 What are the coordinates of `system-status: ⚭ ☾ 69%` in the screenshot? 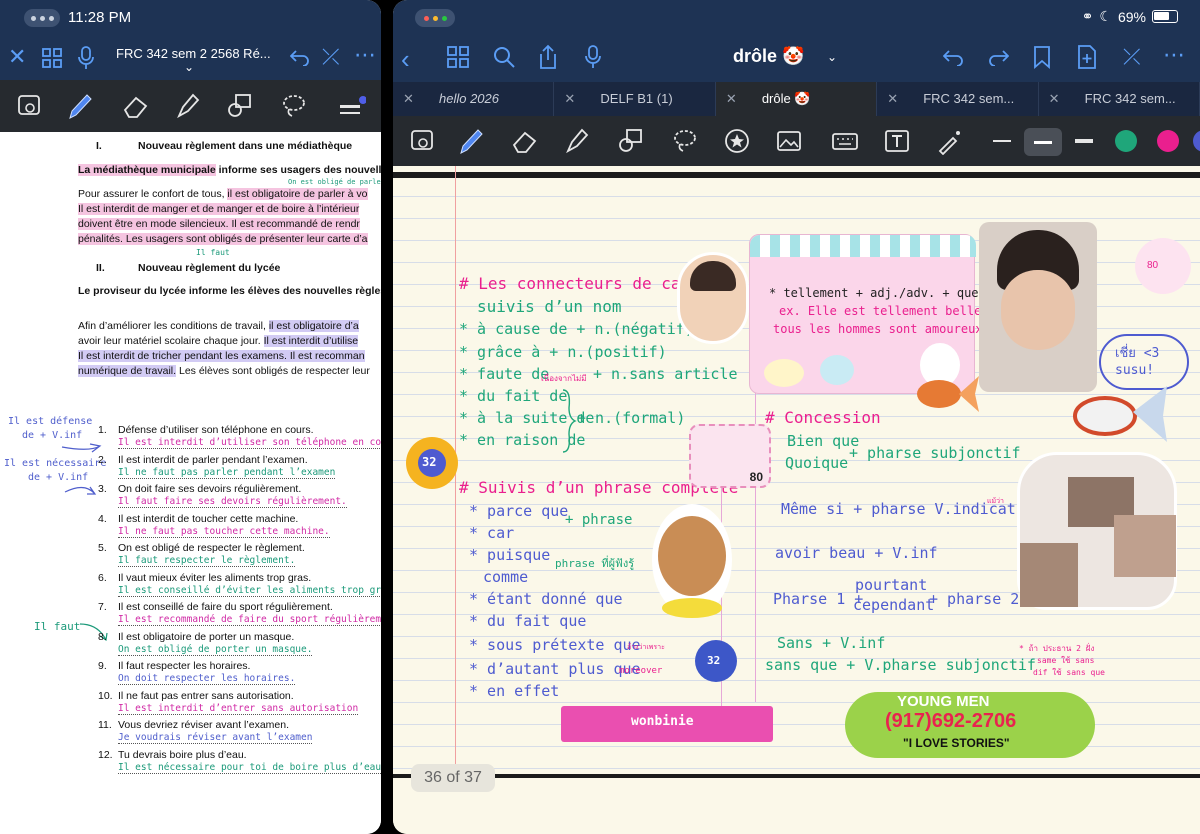 It's located at (1130, 16).